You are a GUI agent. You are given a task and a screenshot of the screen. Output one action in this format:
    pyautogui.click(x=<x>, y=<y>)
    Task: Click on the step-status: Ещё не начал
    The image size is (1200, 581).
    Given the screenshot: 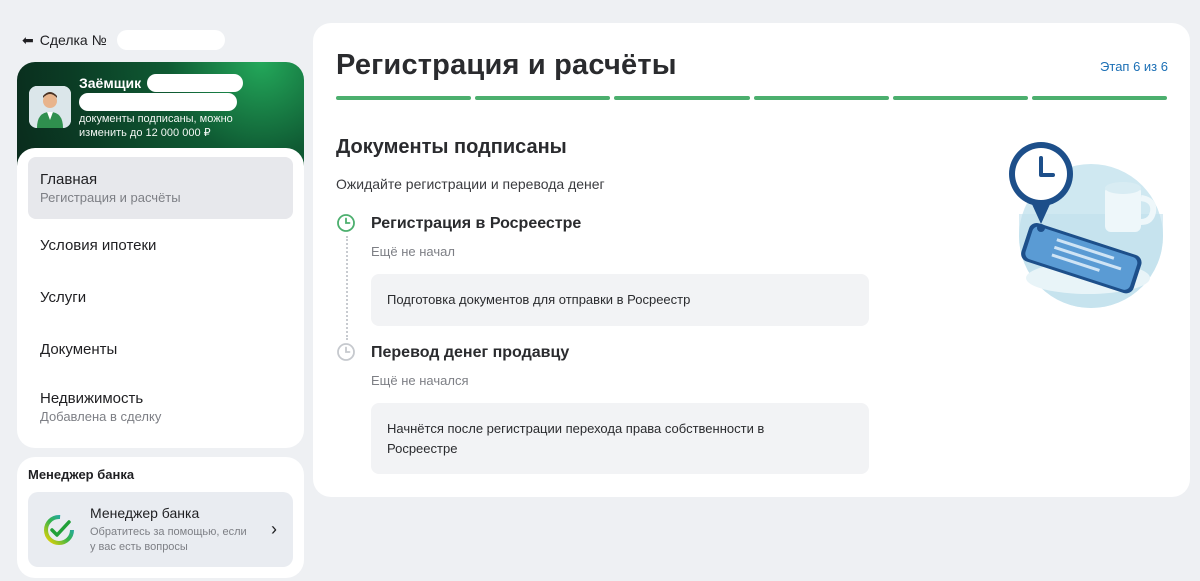 What is the action you would take?
    pyautogui.click(x=413, y=251)
    